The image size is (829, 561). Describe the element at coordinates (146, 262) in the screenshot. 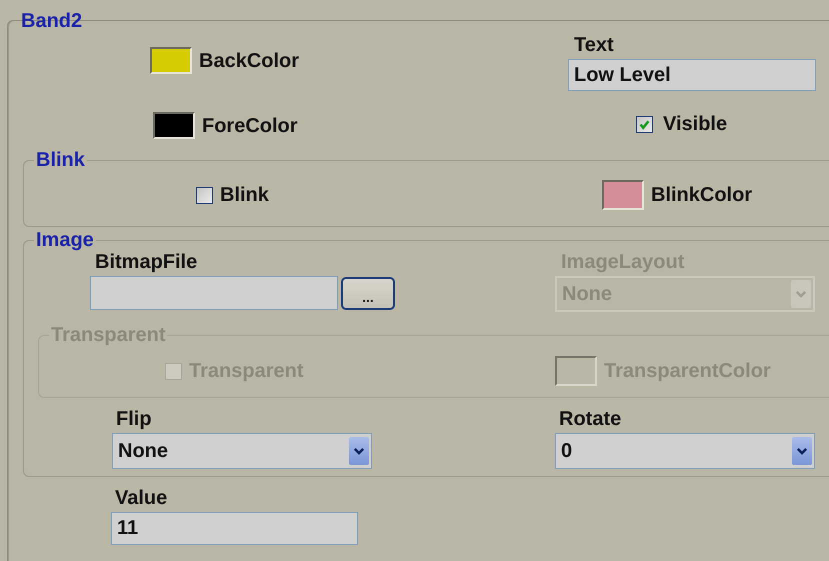

I see `bitmap-file-label: BitmapFile` at that location.